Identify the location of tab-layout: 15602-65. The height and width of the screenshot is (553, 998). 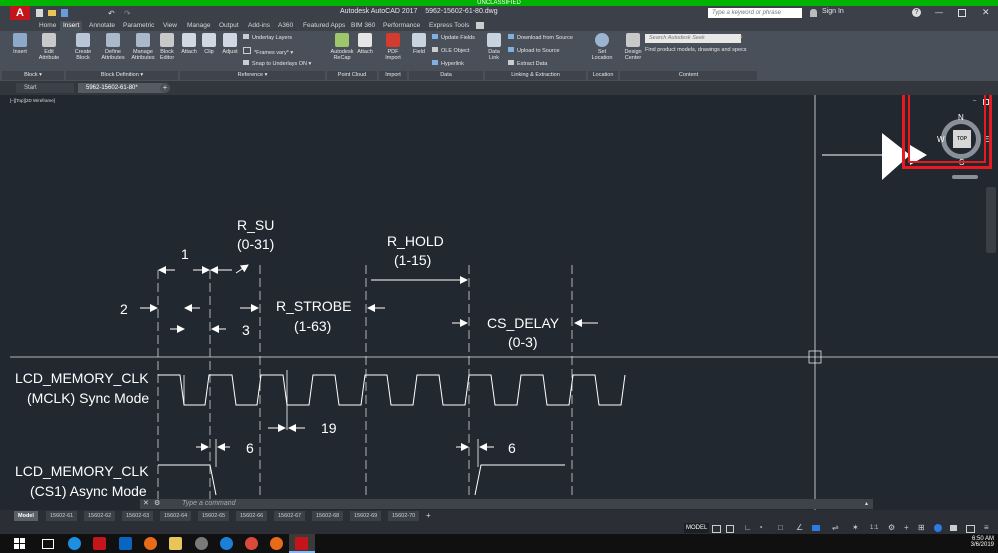
(214, 516).